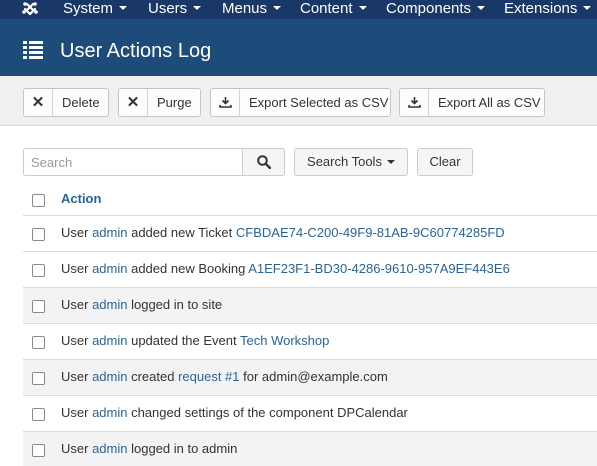  Describe the element at coordinates (30, 9) in the screenshot. I see `joomla-logo-icon` at that location.